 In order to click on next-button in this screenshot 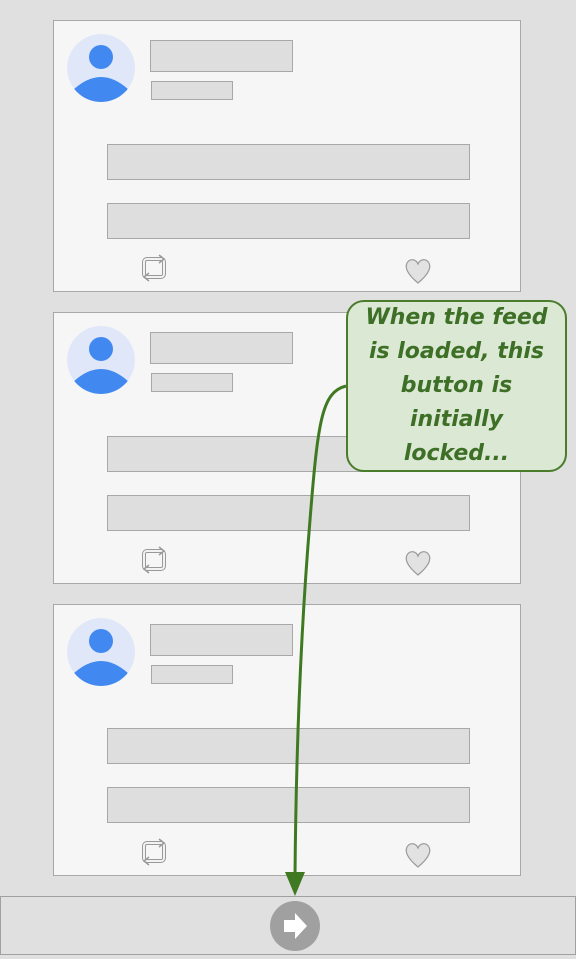, I will do `click(295, 926)`.